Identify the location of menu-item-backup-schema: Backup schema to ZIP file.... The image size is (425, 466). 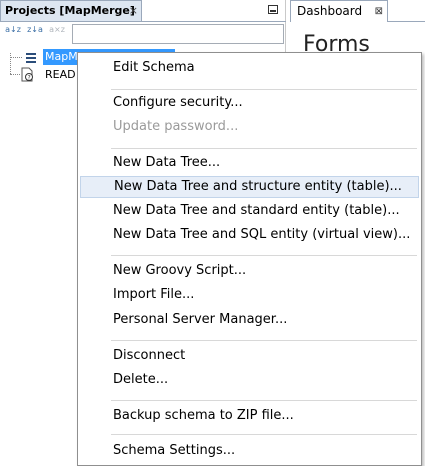
(249, 416).